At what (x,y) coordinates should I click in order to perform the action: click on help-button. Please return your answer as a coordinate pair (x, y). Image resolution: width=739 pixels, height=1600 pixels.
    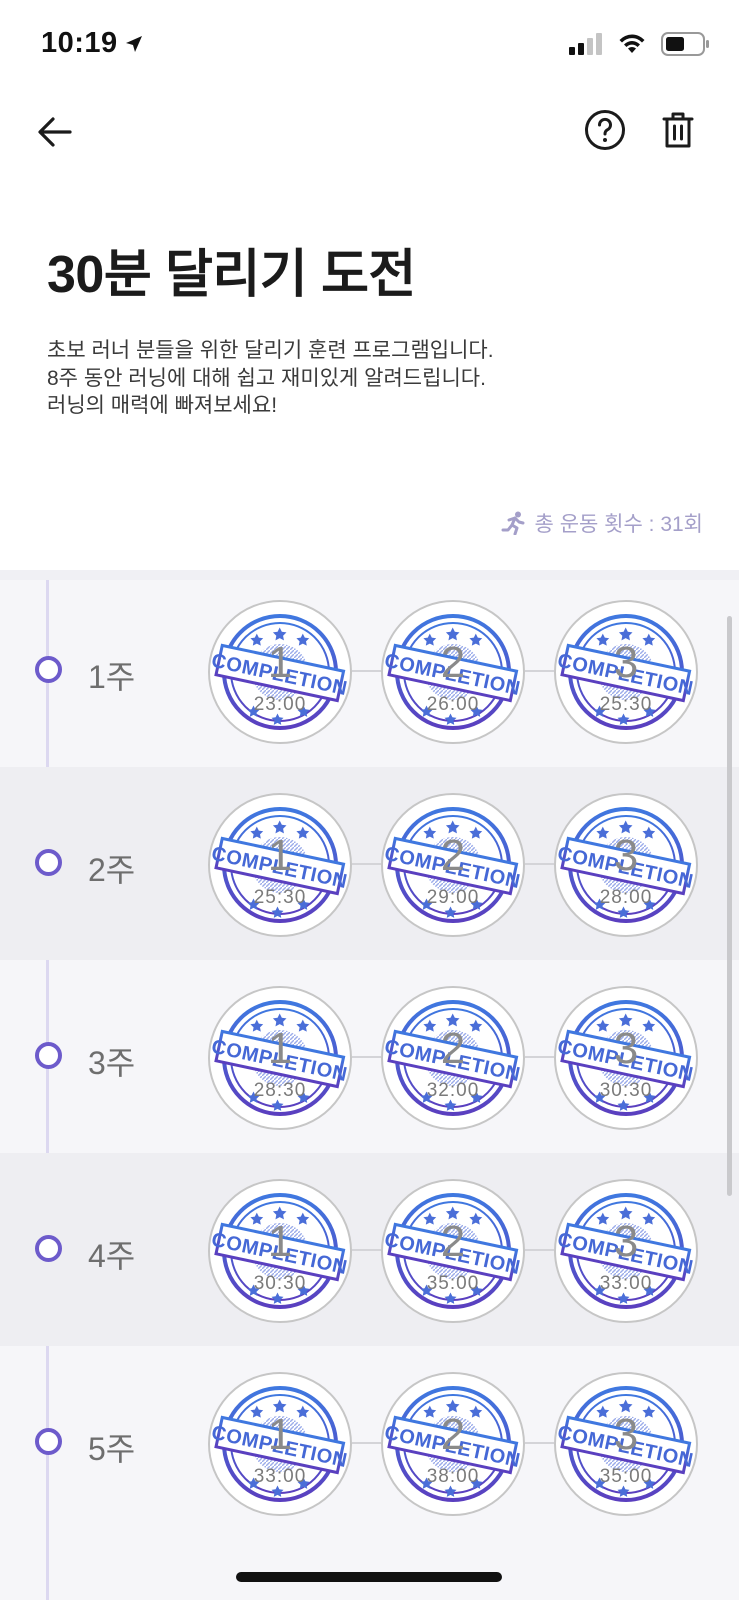
    Looking at the image, I should click on (605, 130).